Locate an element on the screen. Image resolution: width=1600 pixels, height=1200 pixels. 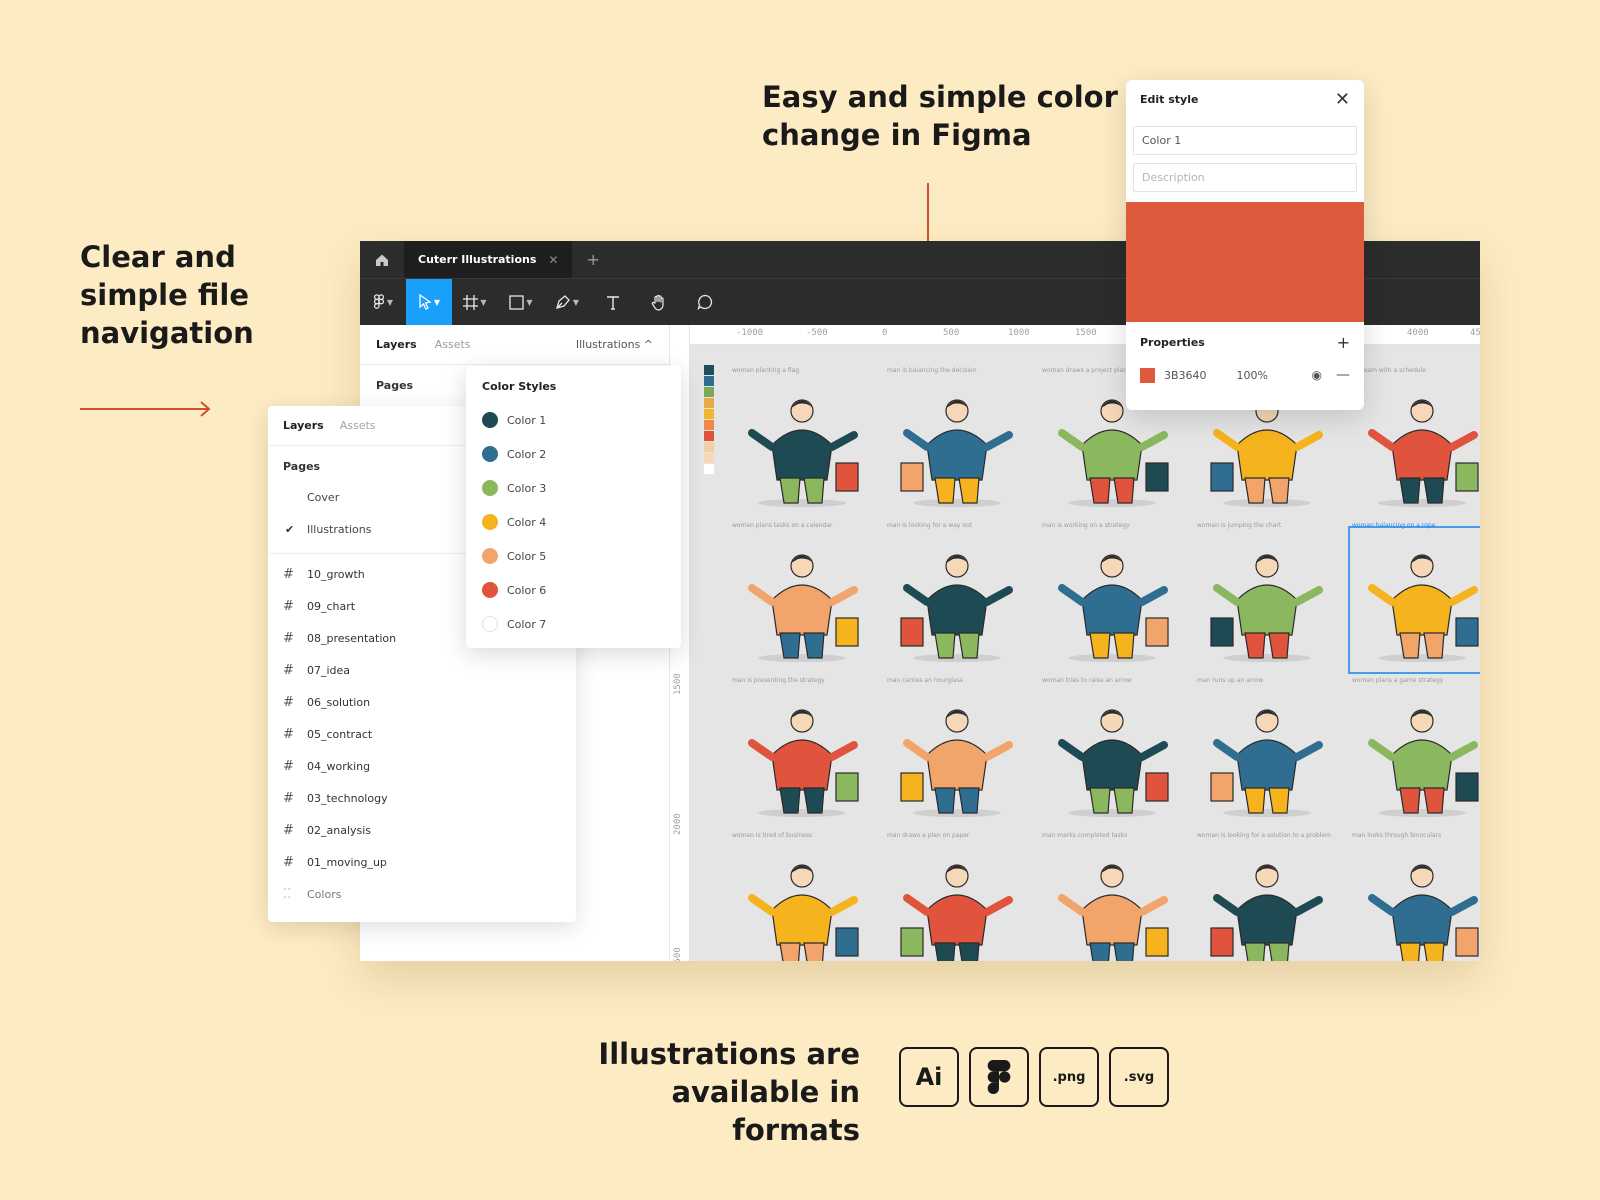
fill-row: 3B3640 100% ◉ — is located at coordinates (1245, 375).